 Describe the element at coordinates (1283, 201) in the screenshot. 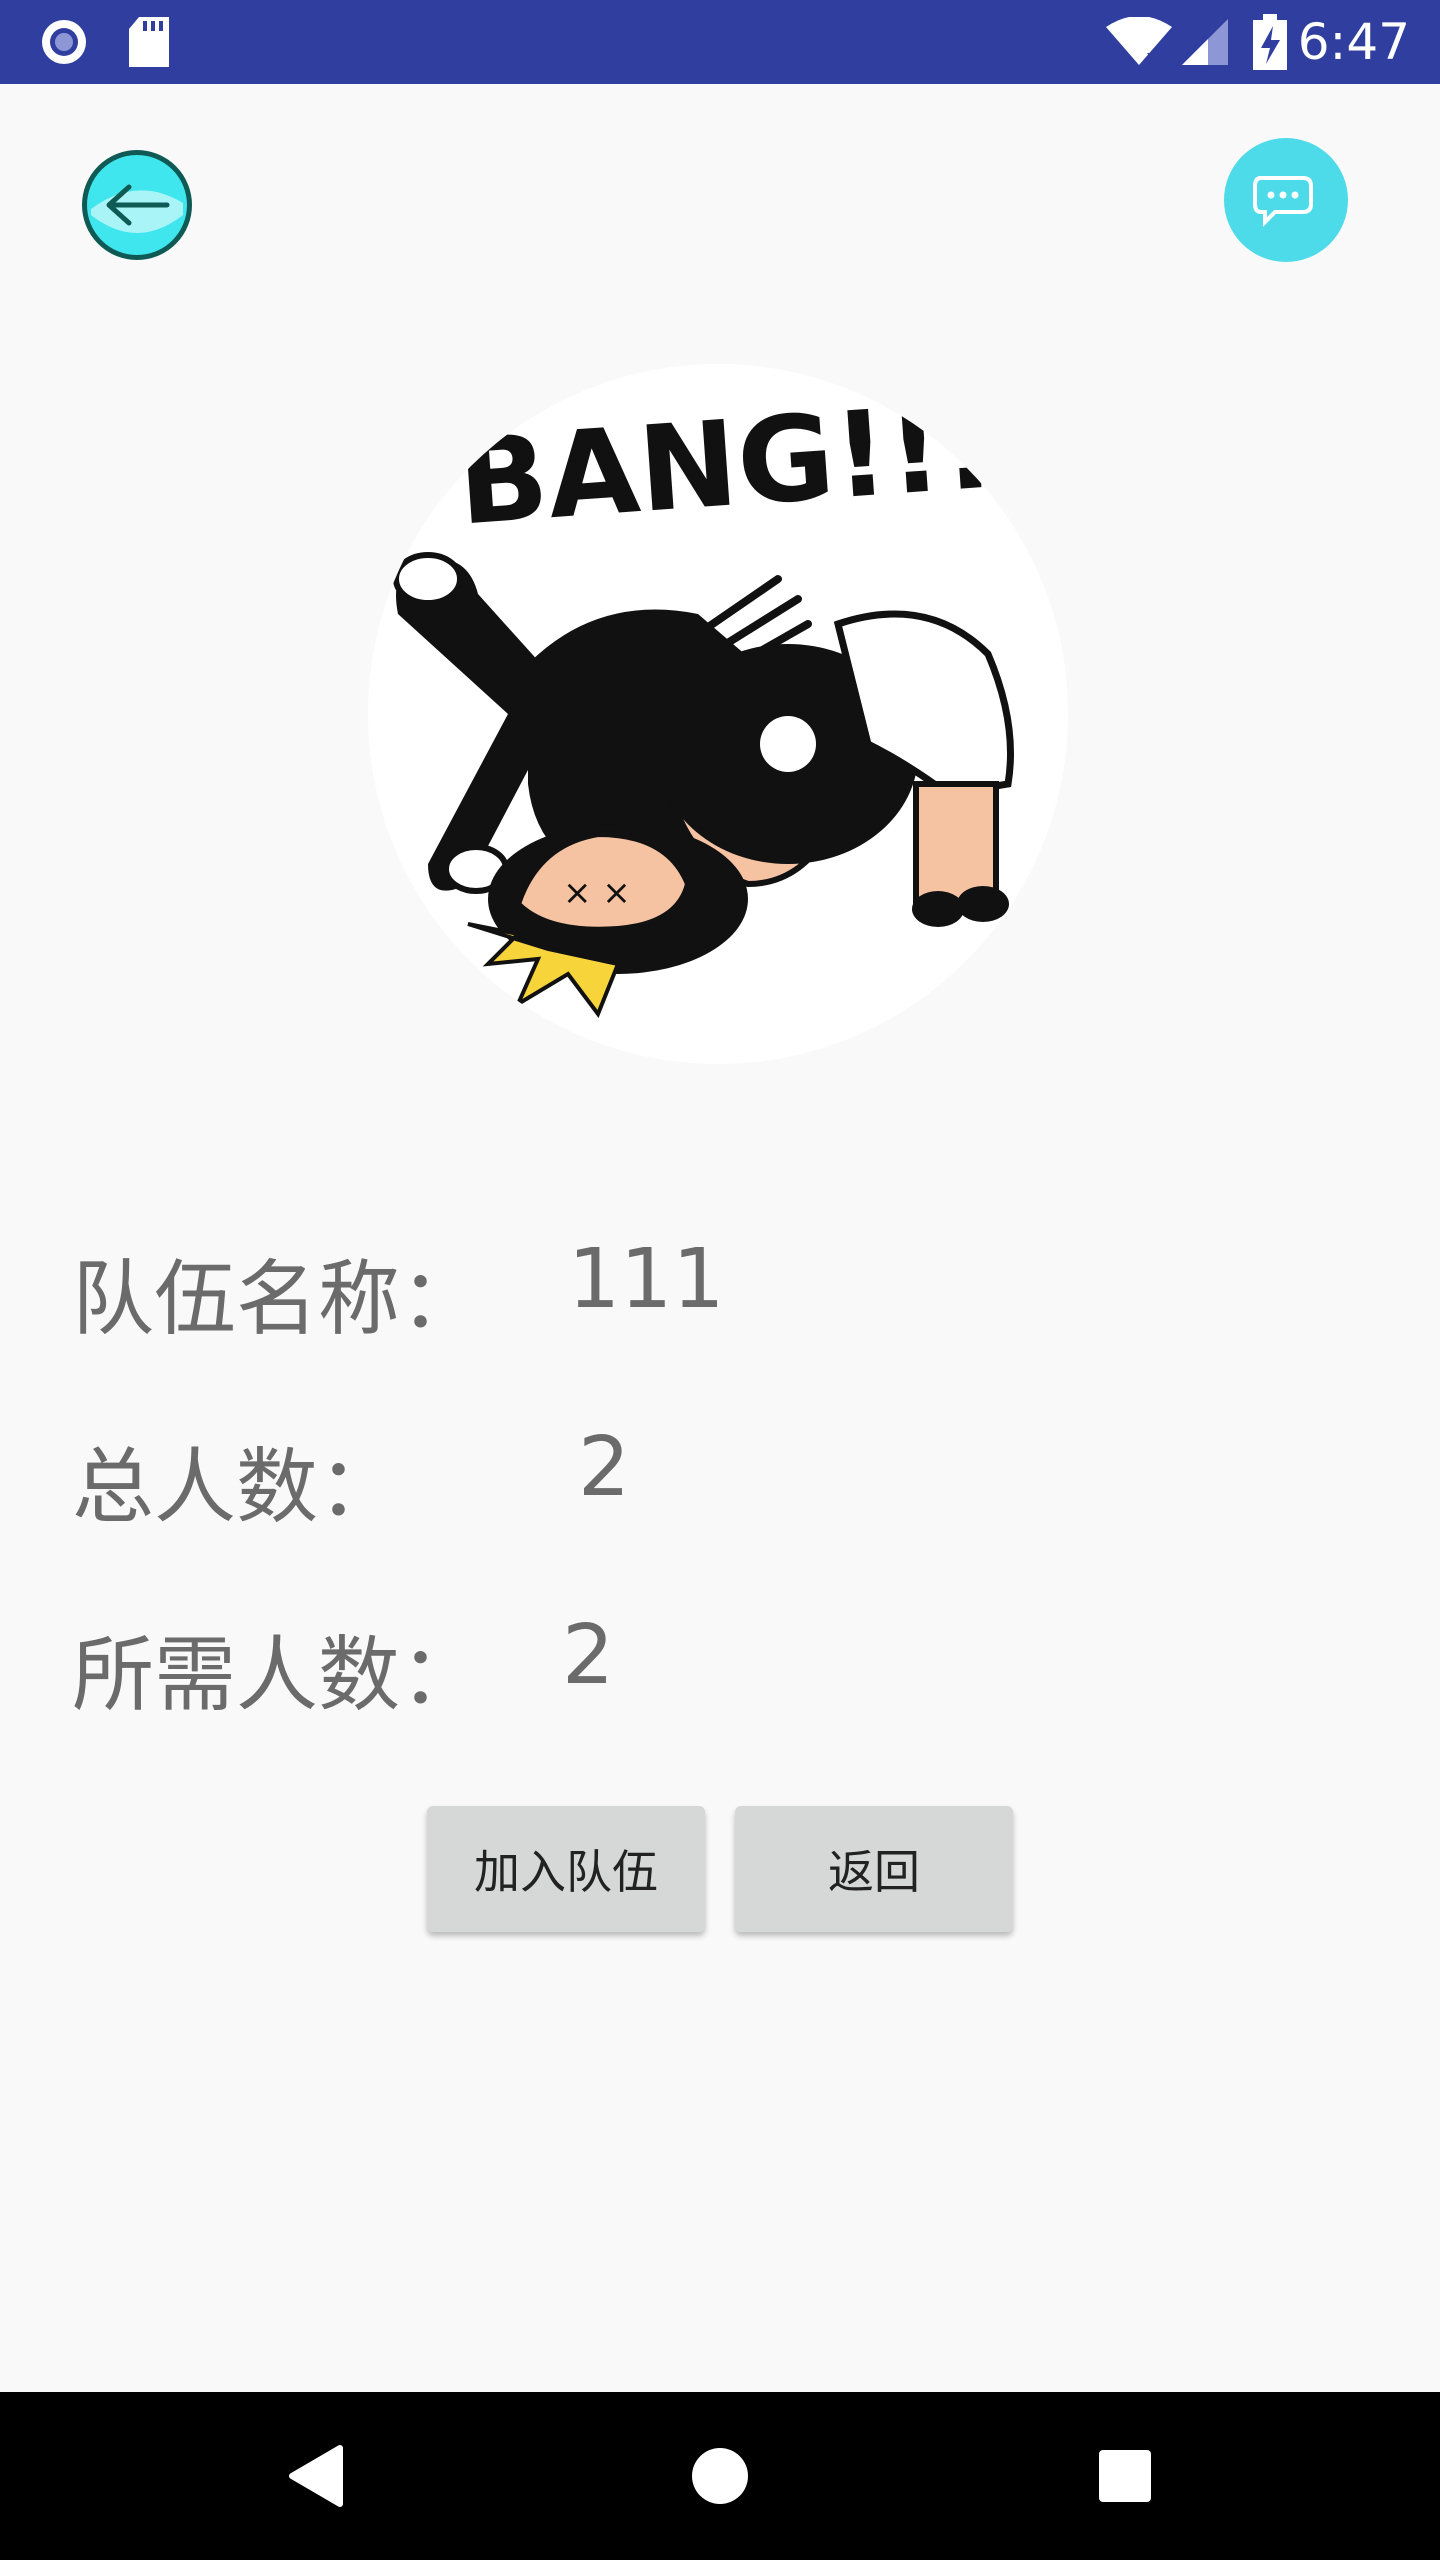

I see `chat-bubble-icon` at that location.